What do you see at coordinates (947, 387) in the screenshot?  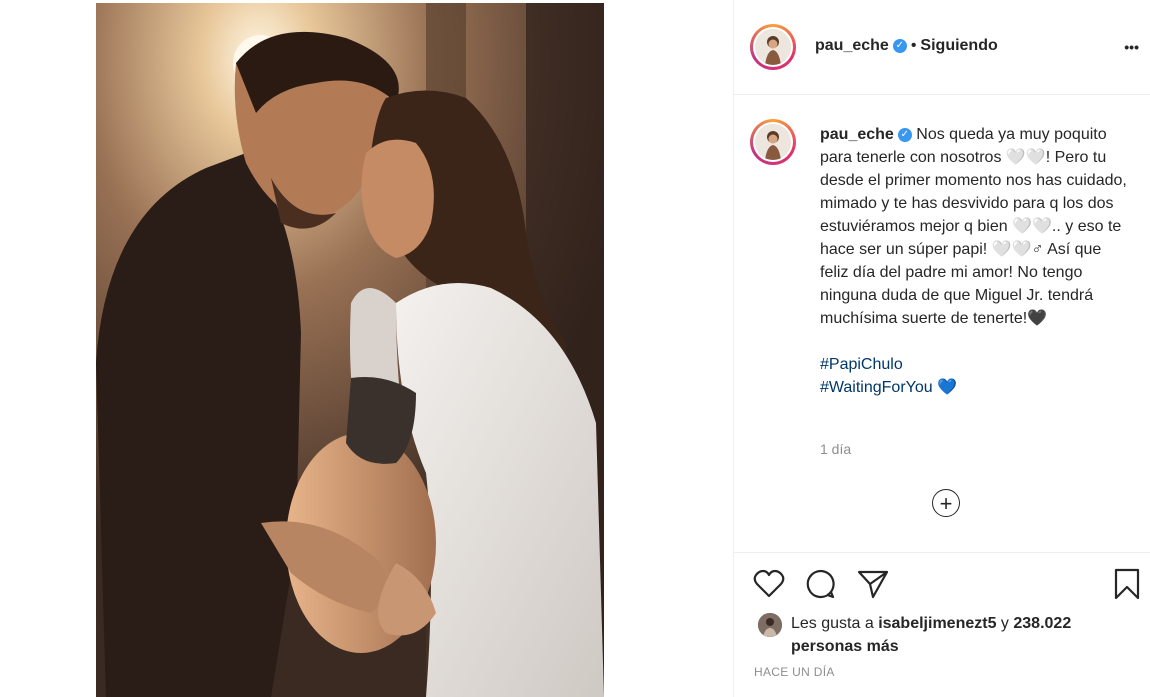 I see `blue-heart-emoji: 💙` at bounding box center [947, 387].